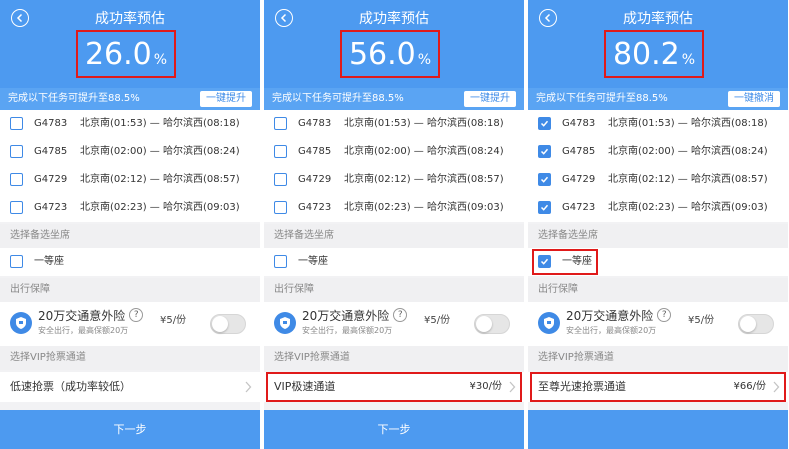 The height and width of the screenshot is (449, 789). I want to click on undo-button: 一键撤消, so click(754, 99).